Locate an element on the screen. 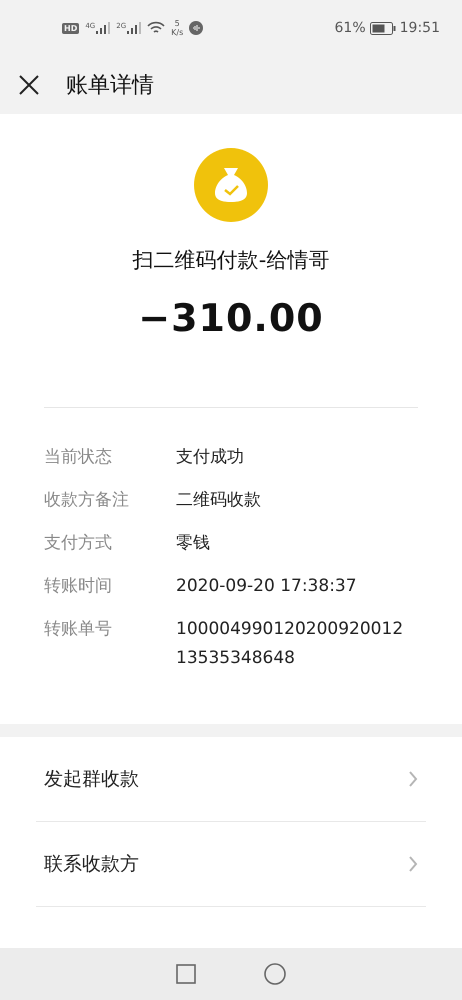 Image resolution: width=462 pixels, height=1000 pixels. detail-value: 二维码收款 is located at coordinates (219, 500).